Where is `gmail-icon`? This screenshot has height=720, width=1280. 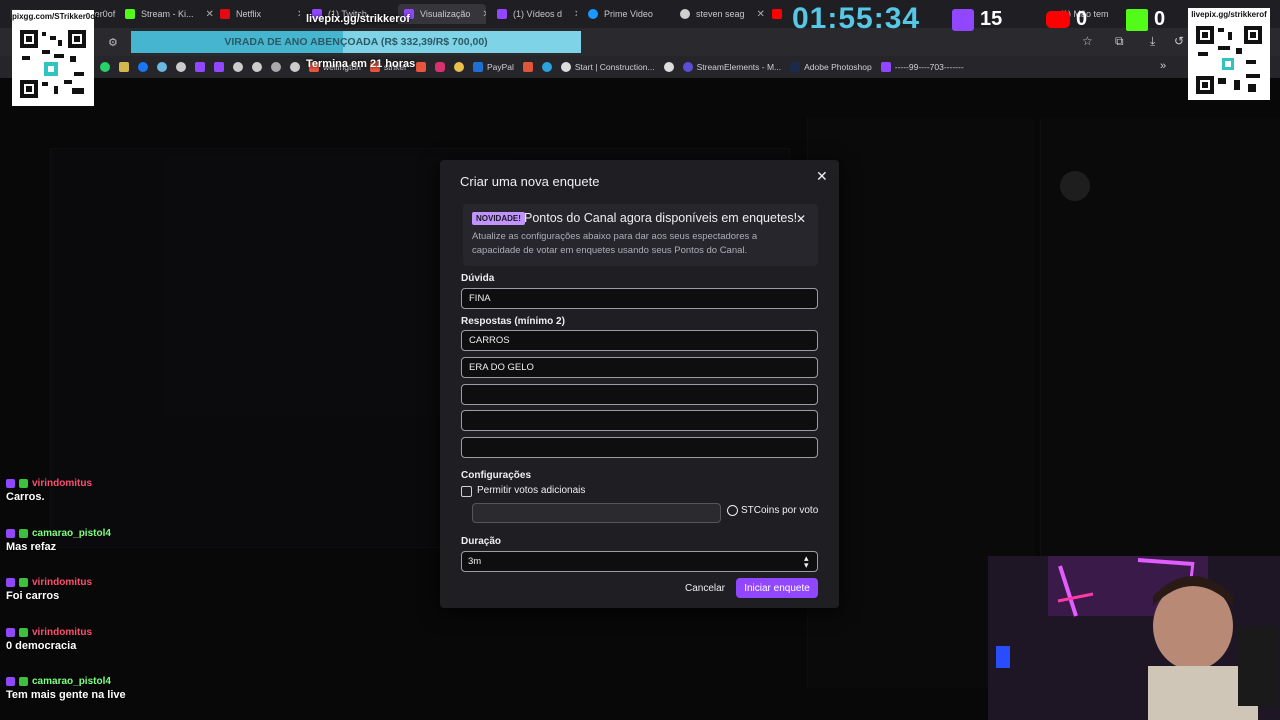
gmail-icon is located at coordinates (420, 67).